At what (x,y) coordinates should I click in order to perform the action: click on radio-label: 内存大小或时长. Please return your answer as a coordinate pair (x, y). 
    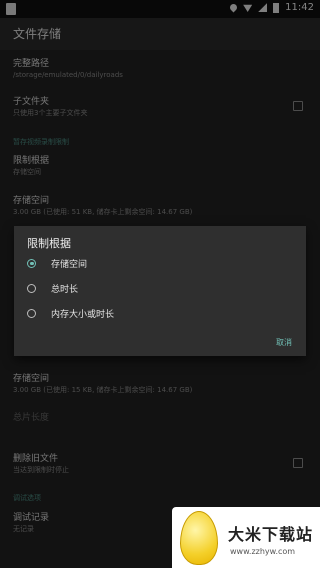
    Looking at the image, I should click on (83, 314).